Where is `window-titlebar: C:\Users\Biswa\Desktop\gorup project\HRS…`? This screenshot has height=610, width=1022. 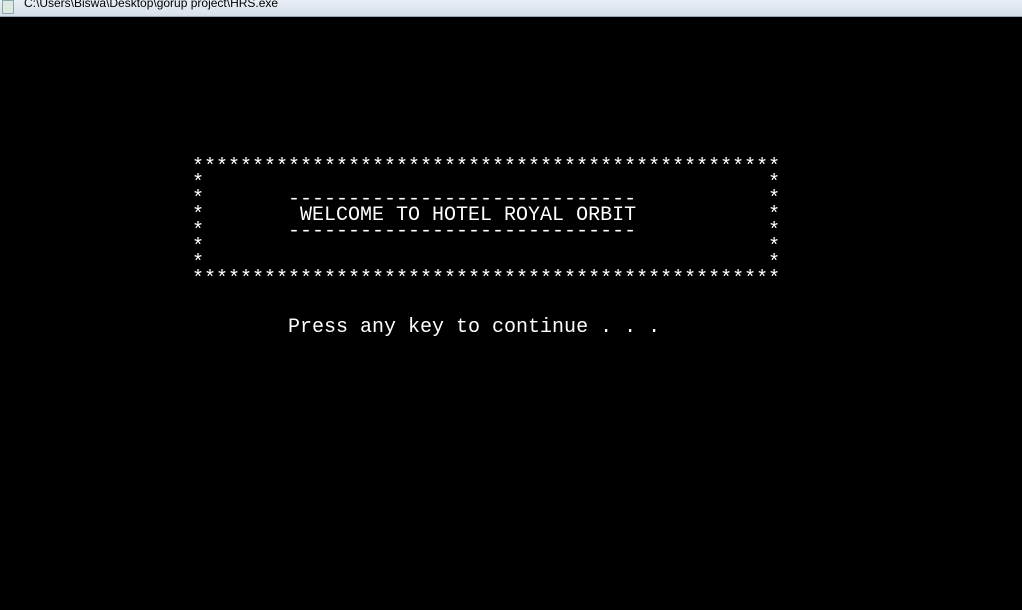 window-titlebar: C:\Users\Biswa\Desktop\gorup project\HRS… is located at coordinates (511, 8).